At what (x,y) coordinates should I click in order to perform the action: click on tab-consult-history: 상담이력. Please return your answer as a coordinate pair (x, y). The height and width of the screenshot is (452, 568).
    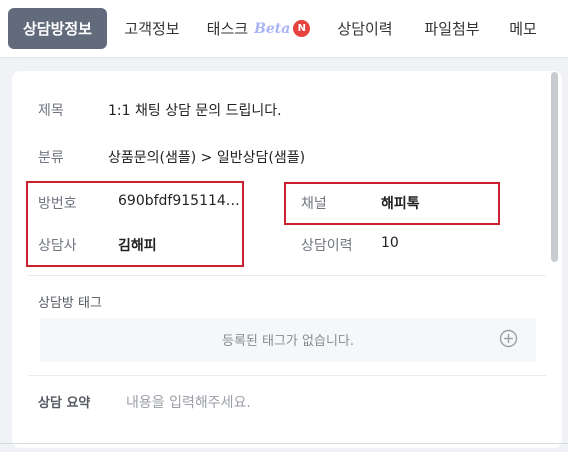
    Looking at the image, I should click on (365, 28).